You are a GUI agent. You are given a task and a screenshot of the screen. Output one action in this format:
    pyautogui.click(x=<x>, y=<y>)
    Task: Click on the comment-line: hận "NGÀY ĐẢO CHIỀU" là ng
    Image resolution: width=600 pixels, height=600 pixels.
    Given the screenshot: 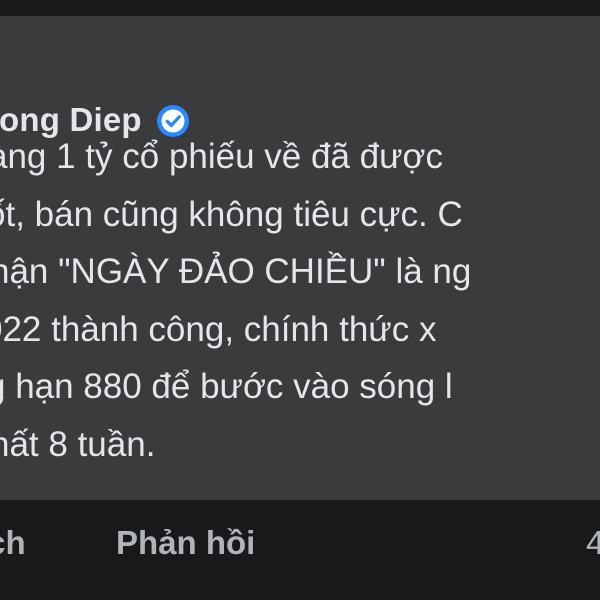 What is the action you would take?
    pyautogui.click(x=236, y=271)
    